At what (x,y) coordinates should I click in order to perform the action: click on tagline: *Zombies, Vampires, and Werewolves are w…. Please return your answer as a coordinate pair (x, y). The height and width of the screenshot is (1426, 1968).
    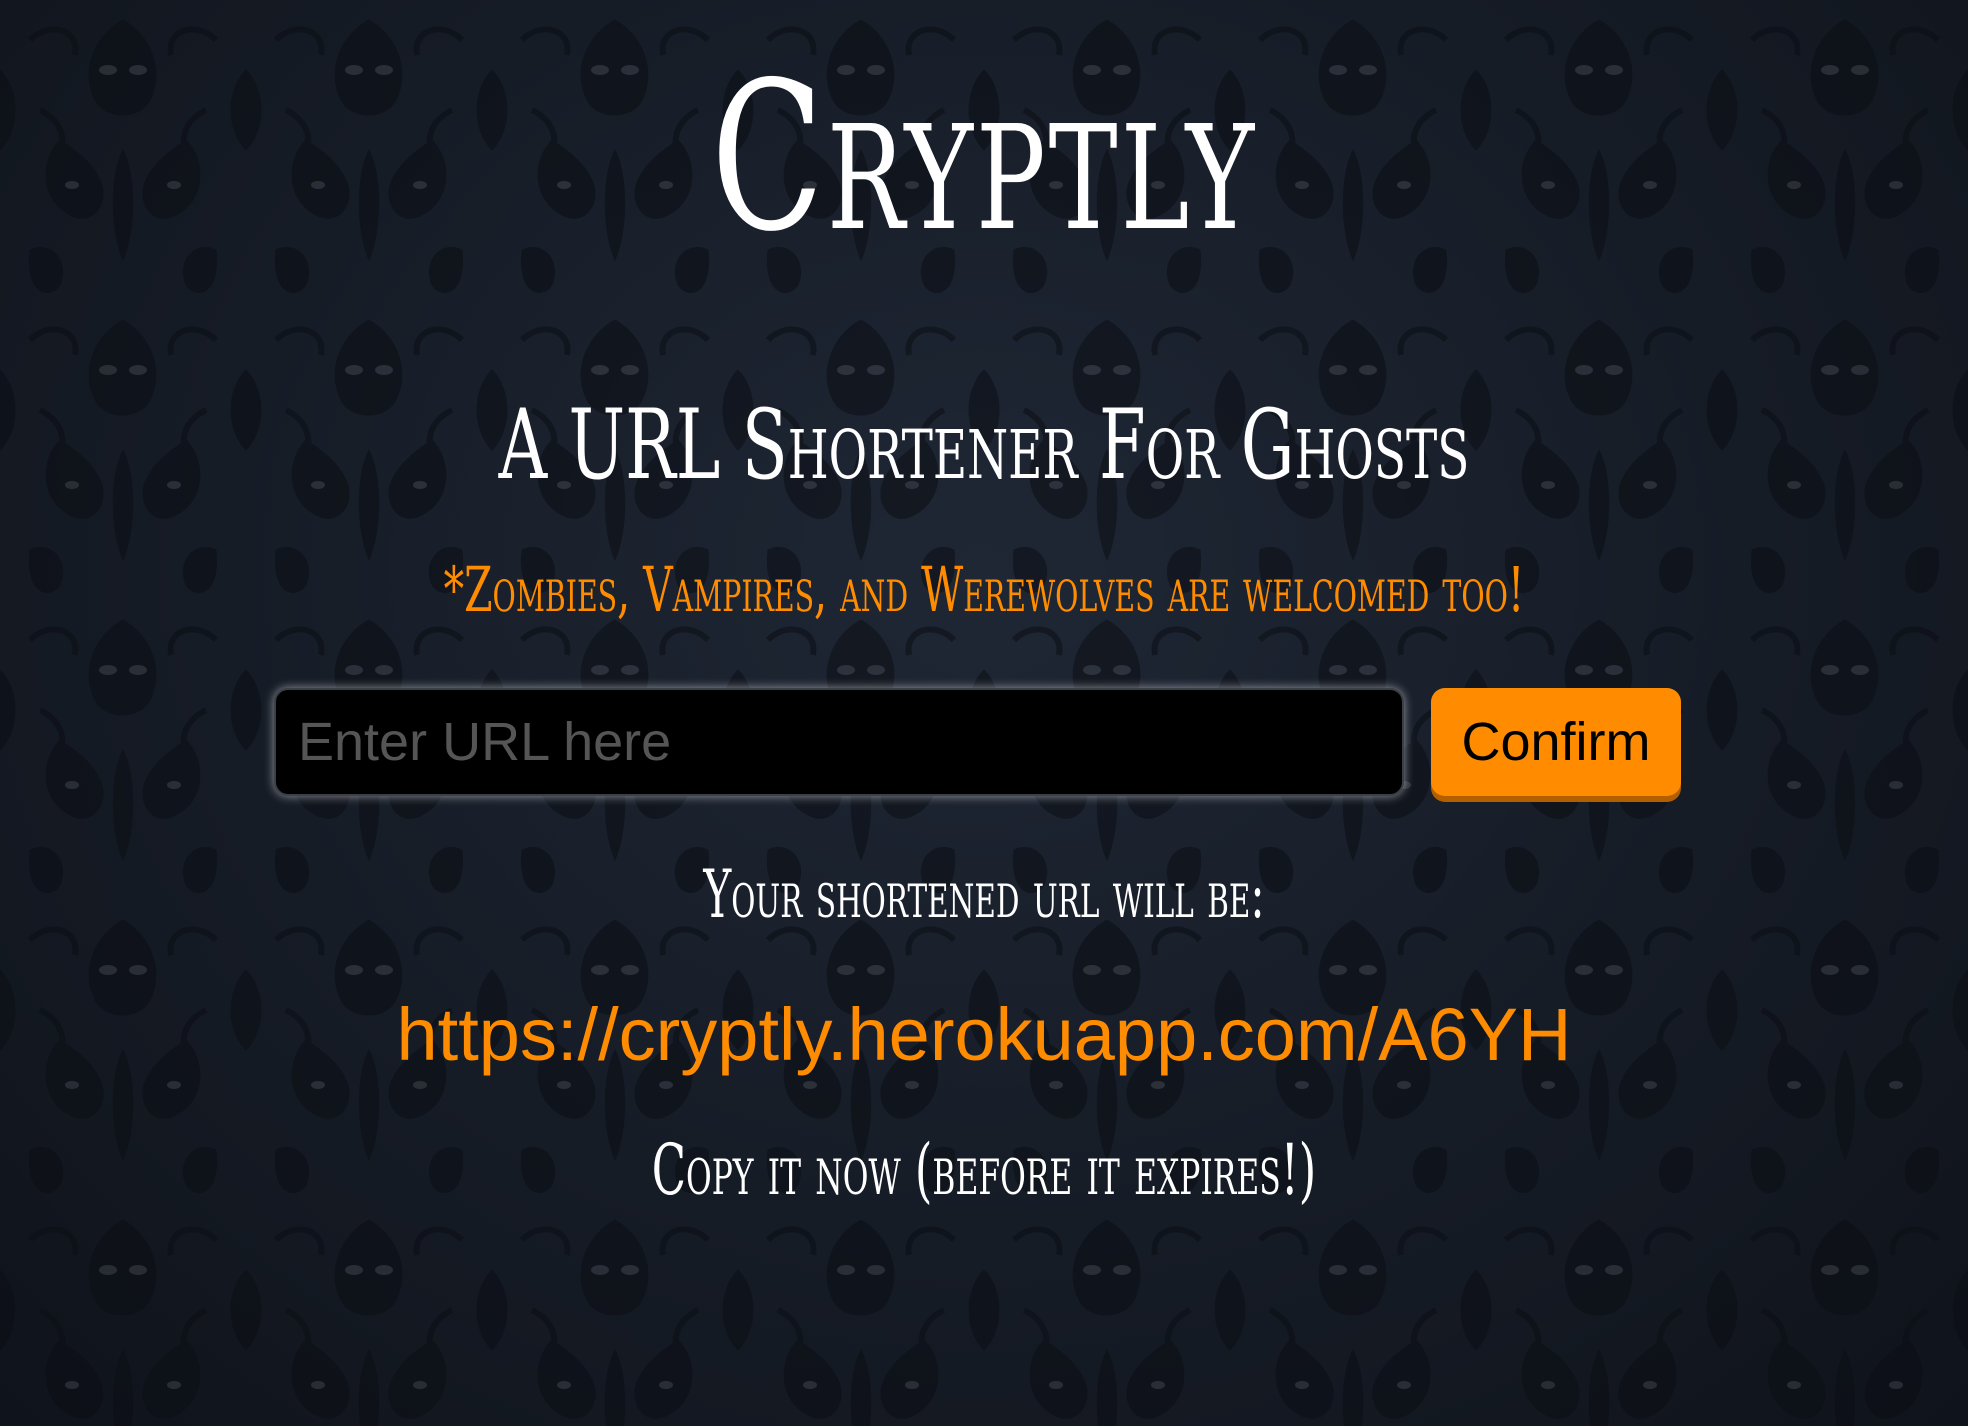
    Looking at the image, I should click on (984, 589).